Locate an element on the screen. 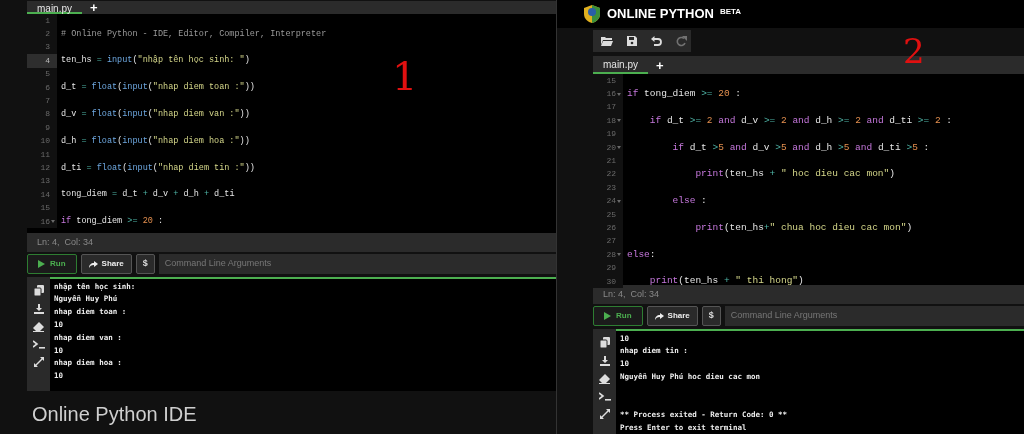  line-number: 9 is located at coordinates (47, 127).